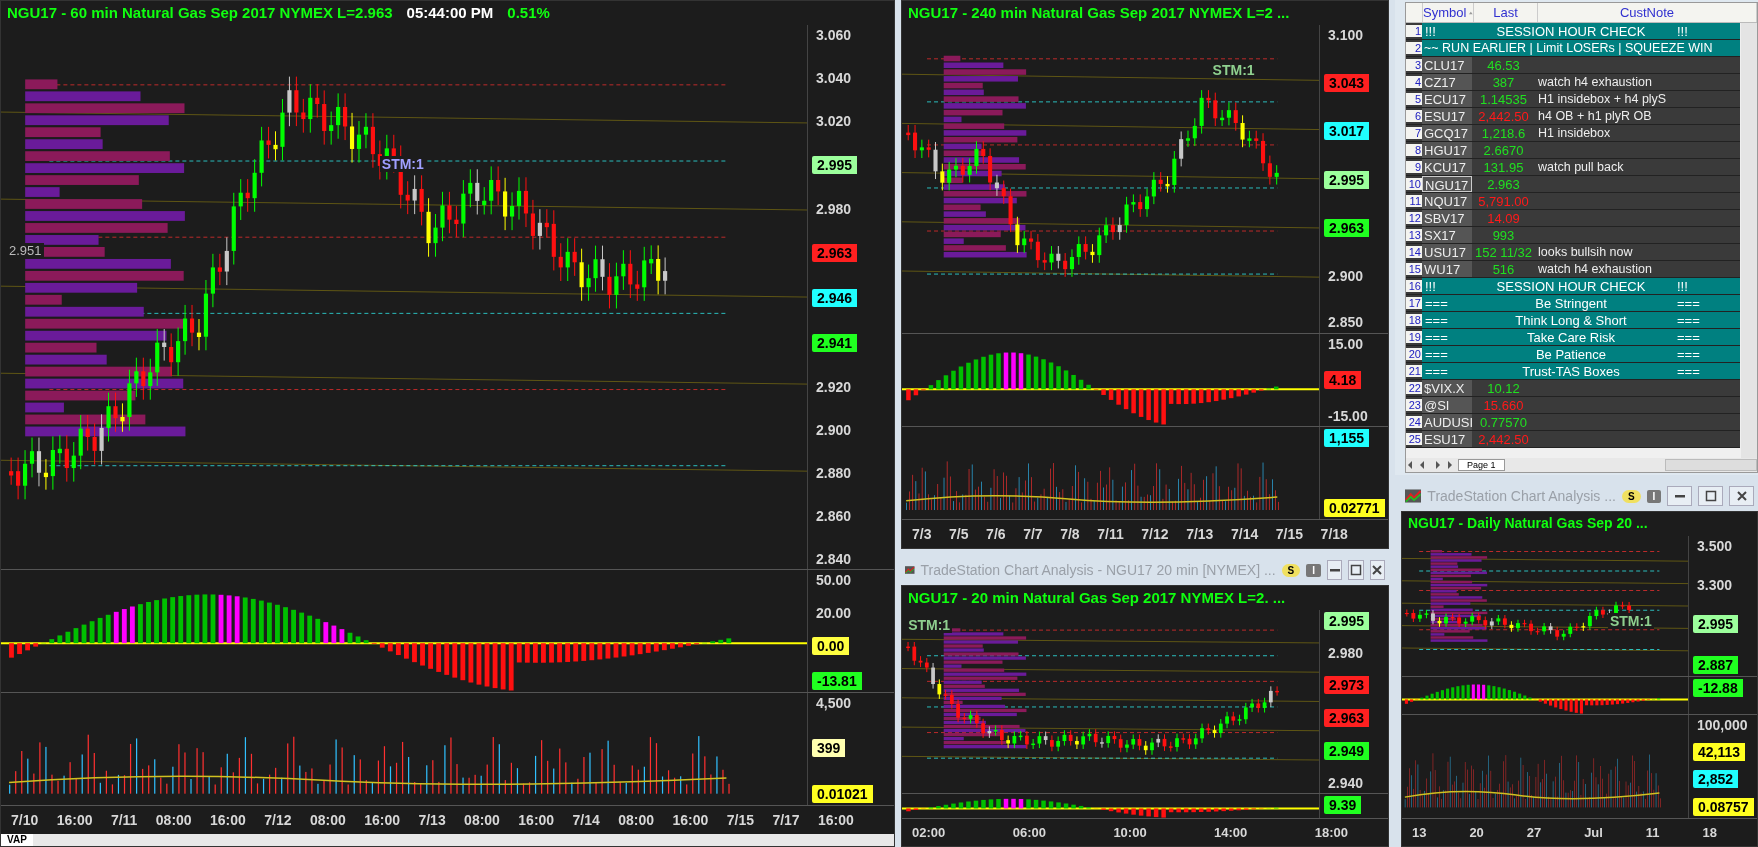 The image size is (1758, 847). What do you see at coordinates (1481, 465) in the screenshot?
I see `sheet-tab: Page 1` at bounding box center [1481, 465].